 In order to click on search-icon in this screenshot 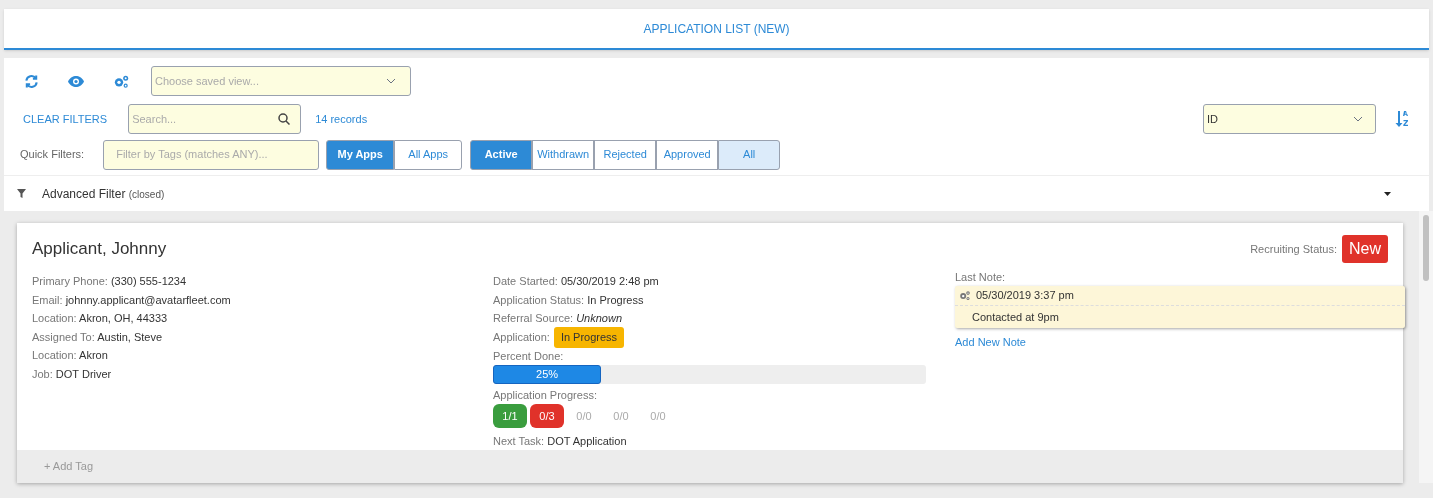, I will do `click(284, 119)`.